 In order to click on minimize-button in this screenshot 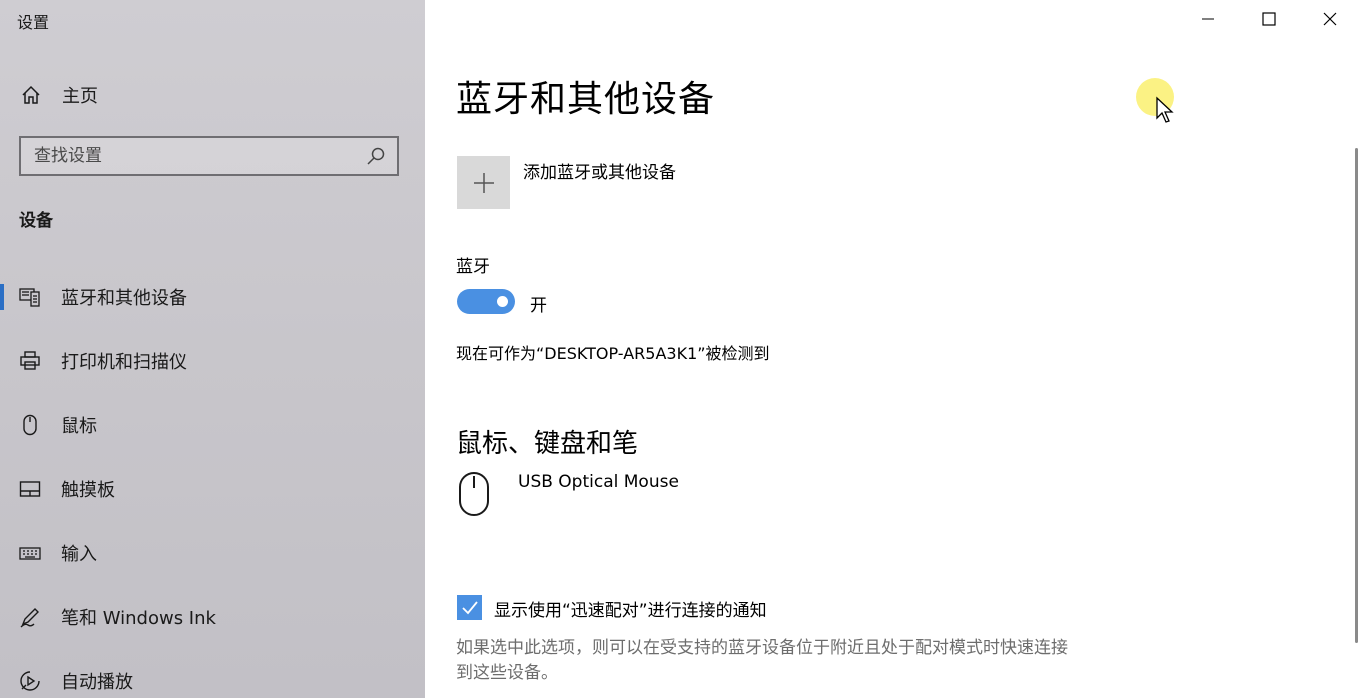, I will do `click(1208, 19)`.